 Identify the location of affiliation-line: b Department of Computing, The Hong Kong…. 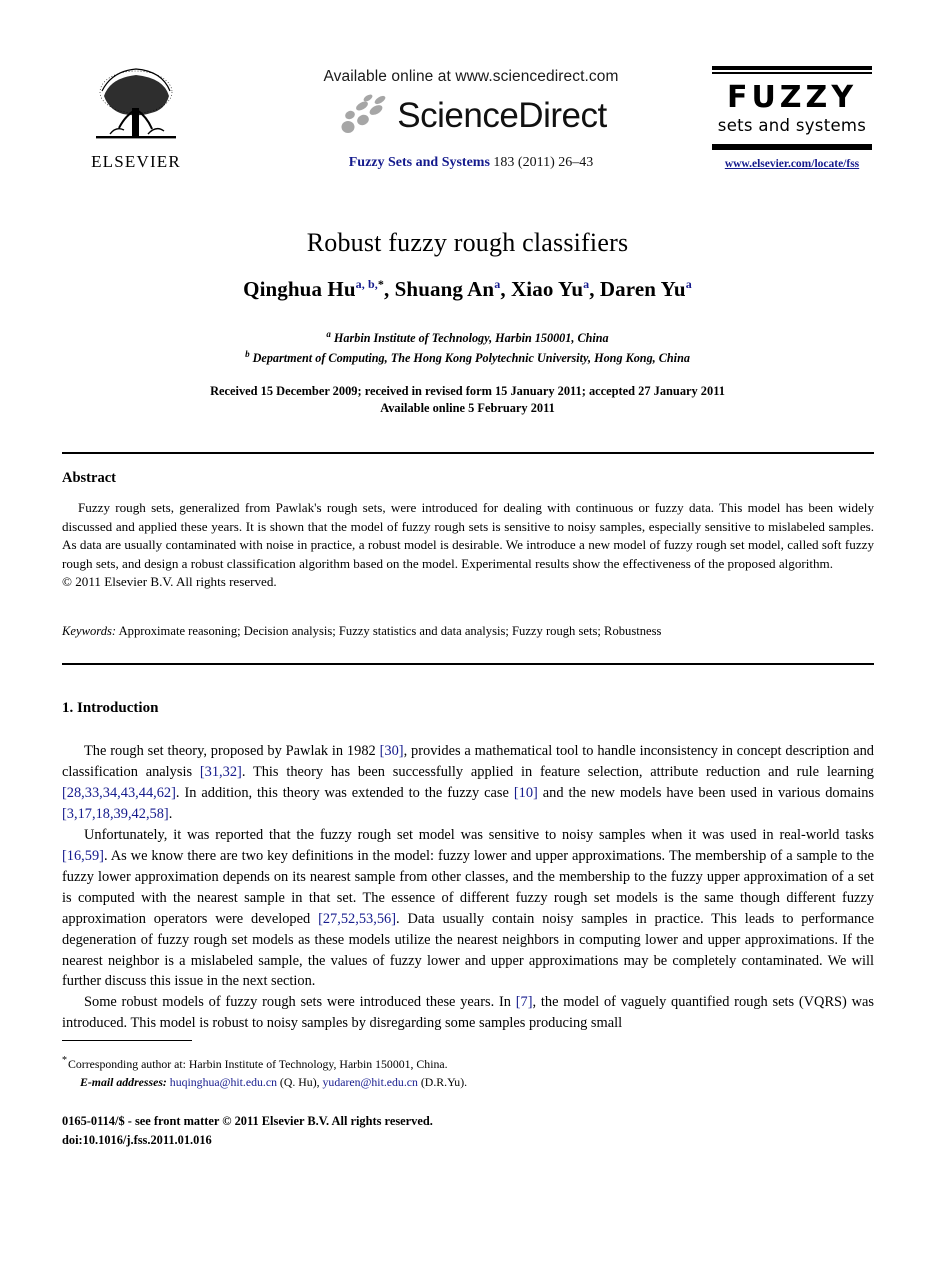
(467, 356).